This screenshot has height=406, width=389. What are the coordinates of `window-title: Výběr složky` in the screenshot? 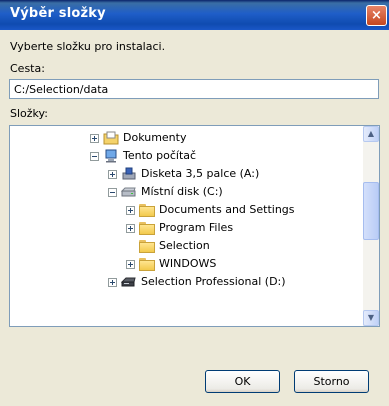 It's located at (58, 13).